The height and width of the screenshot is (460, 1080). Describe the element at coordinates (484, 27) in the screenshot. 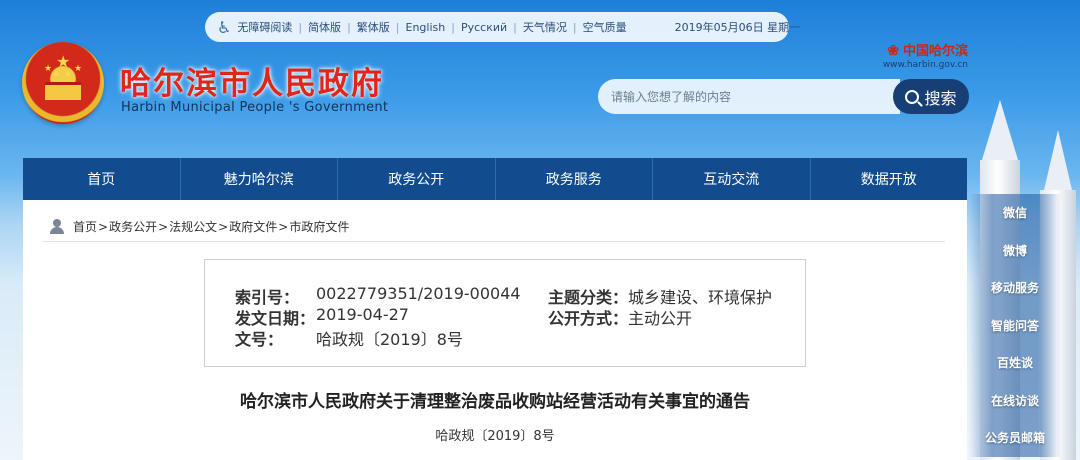

I see `topbar-russian: Русский` at that location.